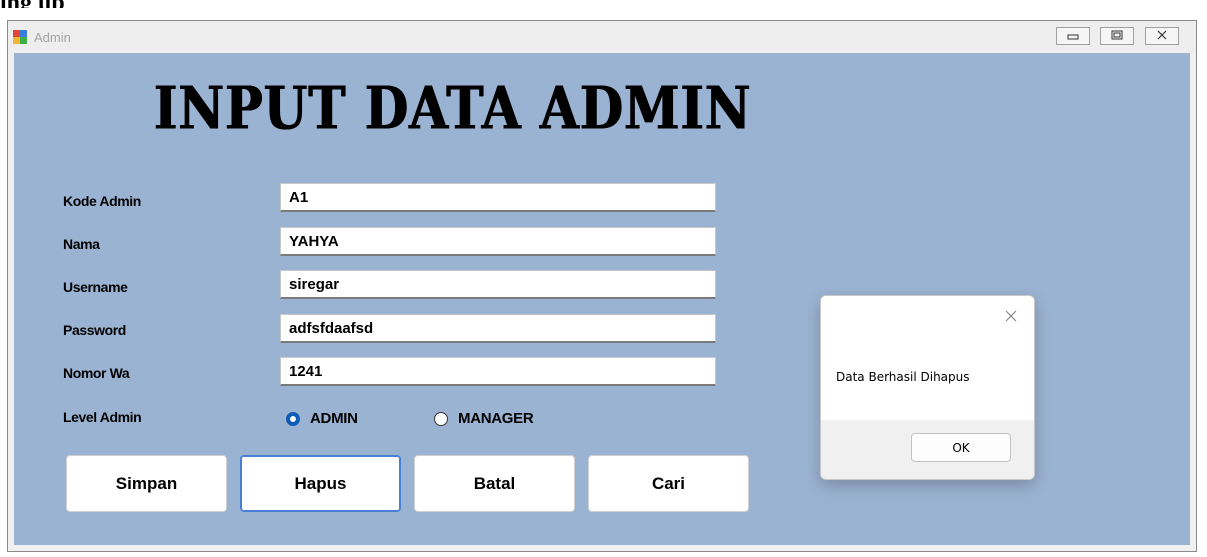 This screenshot has width=1207, height=557. I want to click on window-title: Admin, so click(52, 37).